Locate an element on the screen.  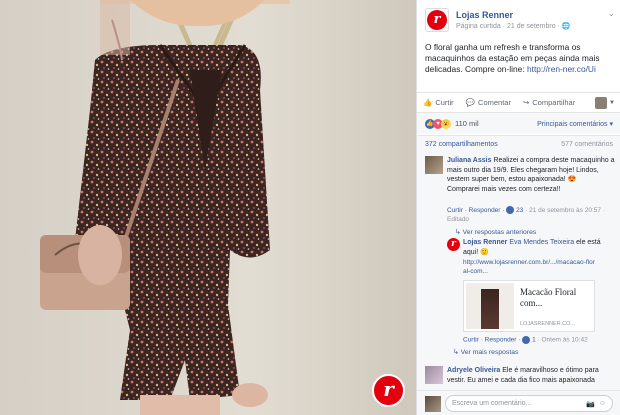
comments-count: 577 comentários is located at coordinates (587, 144).